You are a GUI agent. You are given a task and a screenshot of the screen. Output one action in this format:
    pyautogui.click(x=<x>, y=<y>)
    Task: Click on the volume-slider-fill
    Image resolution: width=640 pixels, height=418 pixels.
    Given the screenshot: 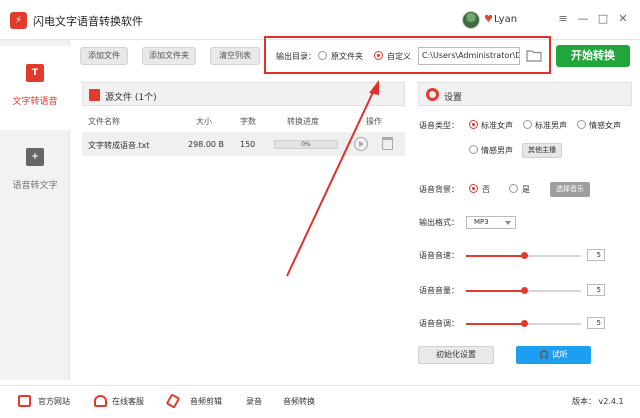 What is the action you would take?
    pyautogui.click(x=495, y=291)
    